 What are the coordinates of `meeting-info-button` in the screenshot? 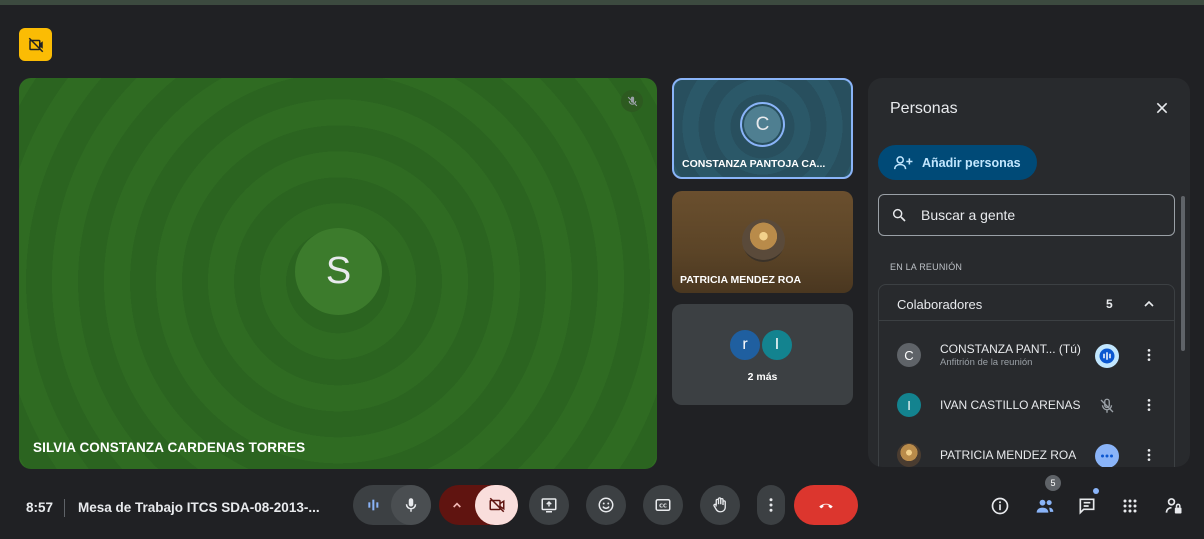 It's located at (1000, 506).